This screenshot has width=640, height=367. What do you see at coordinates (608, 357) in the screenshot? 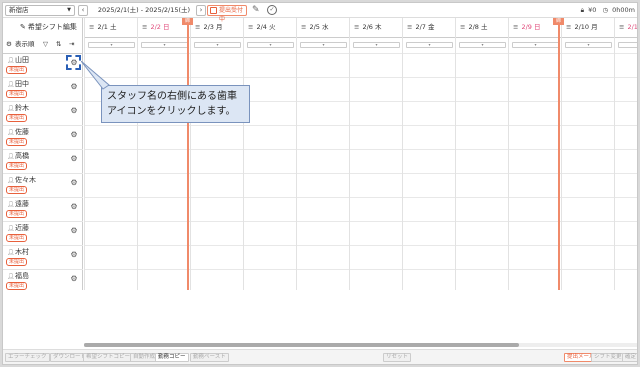
I see `toolbar-button: シフト変更` at bounding box center [608, 357].